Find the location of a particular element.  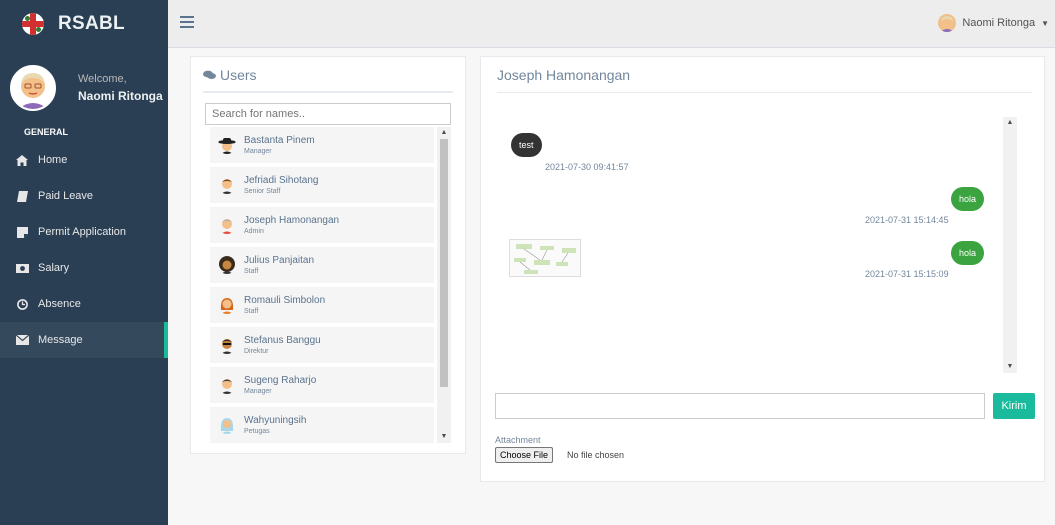

user-name: Romauli Simbolon is located at coordinates (285, 300).